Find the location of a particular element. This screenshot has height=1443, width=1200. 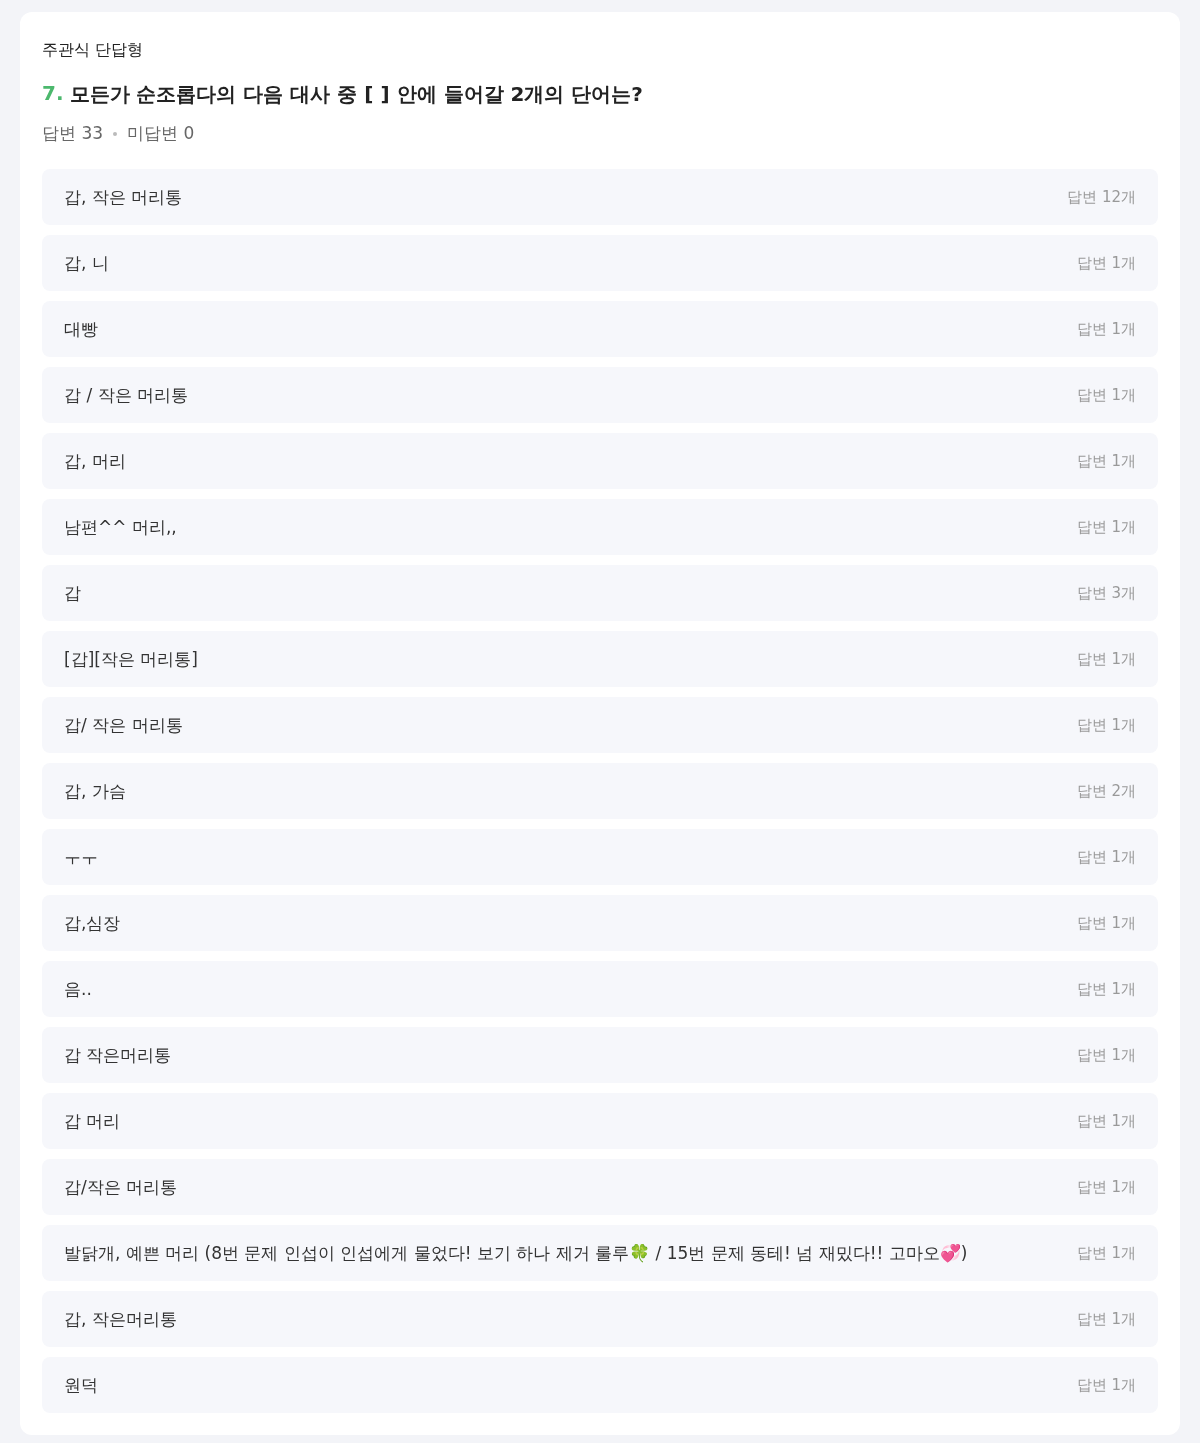

question-number: 7. is located at coordinates (53, 94).